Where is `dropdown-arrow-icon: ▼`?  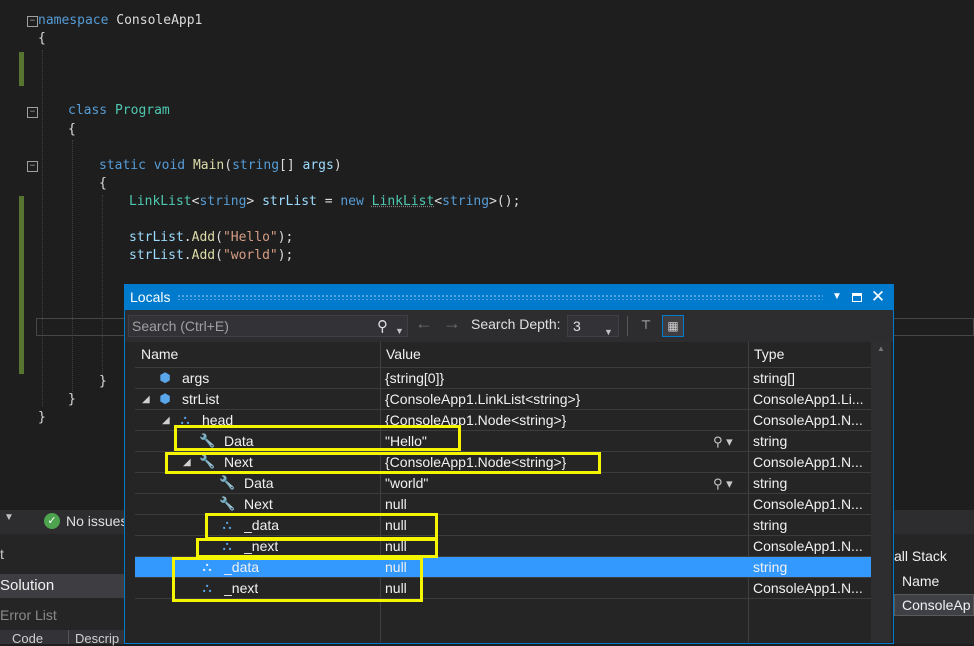
dropdown-arrow-icon: ▼ is located at coordinates (9, 517).